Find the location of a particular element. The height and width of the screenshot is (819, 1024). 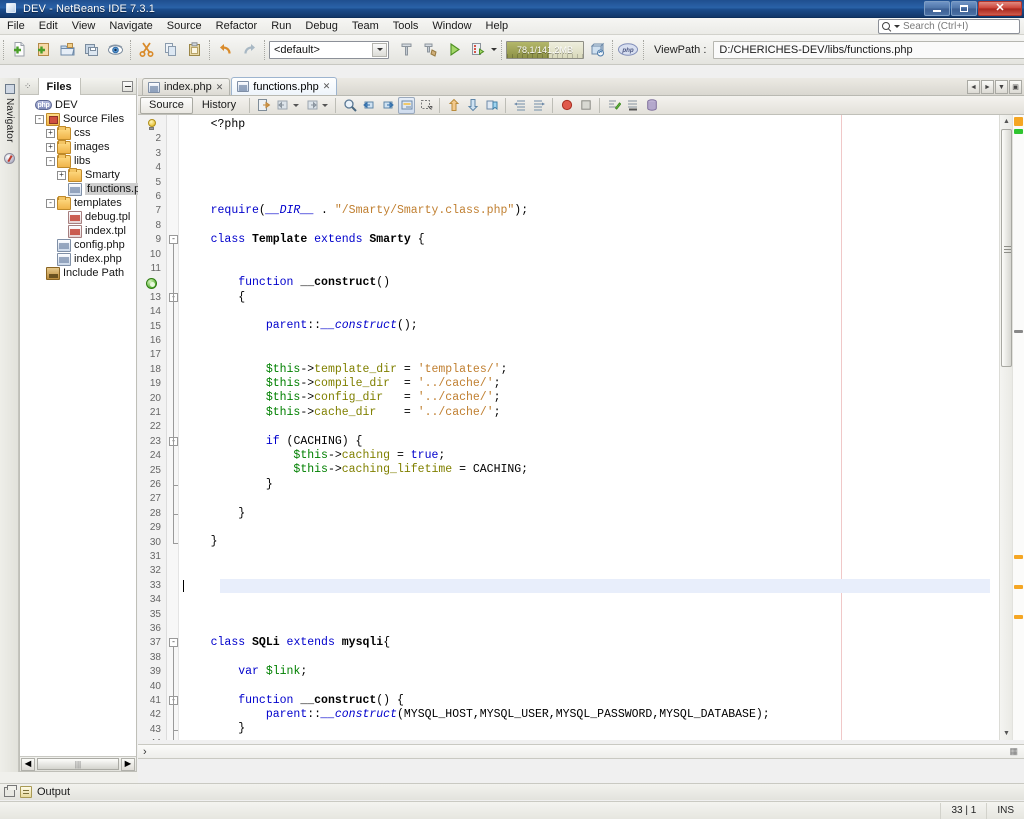

new-project-button is located at coordinates (43, 50).